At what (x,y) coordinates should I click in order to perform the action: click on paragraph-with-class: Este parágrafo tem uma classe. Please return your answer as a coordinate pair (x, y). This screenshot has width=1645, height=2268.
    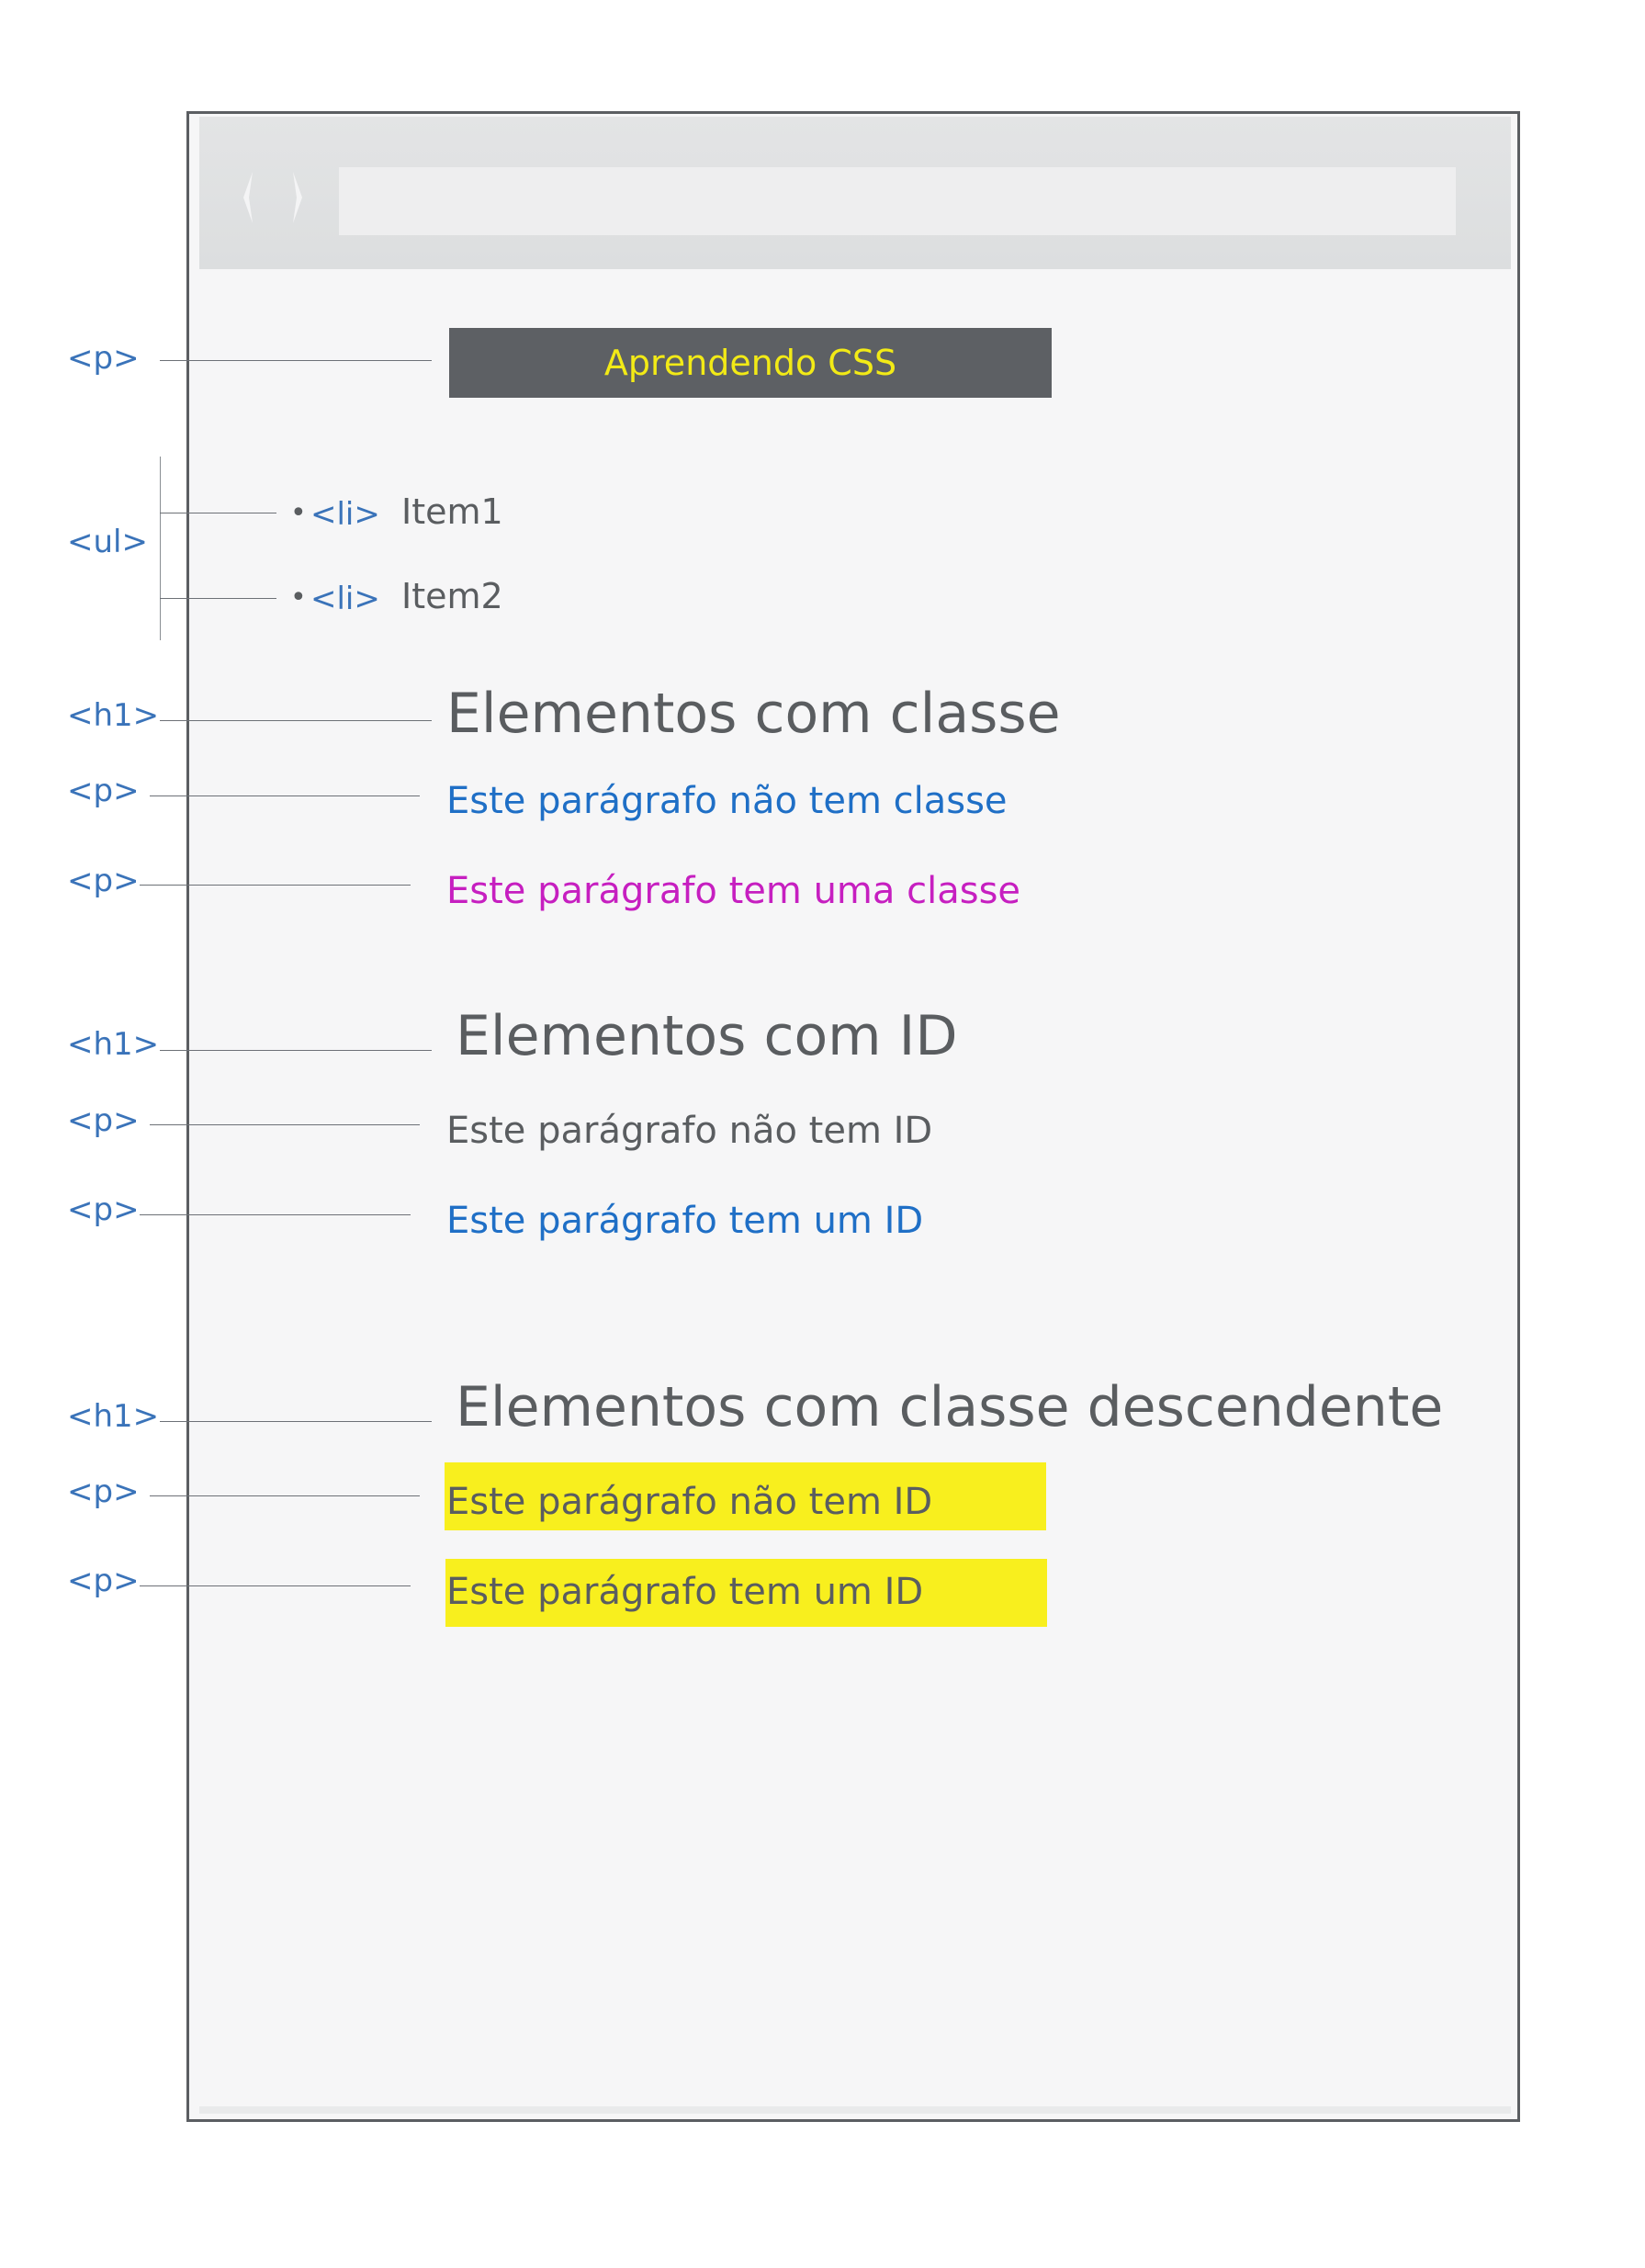
    Looking at the image, I should click on (733, 891).